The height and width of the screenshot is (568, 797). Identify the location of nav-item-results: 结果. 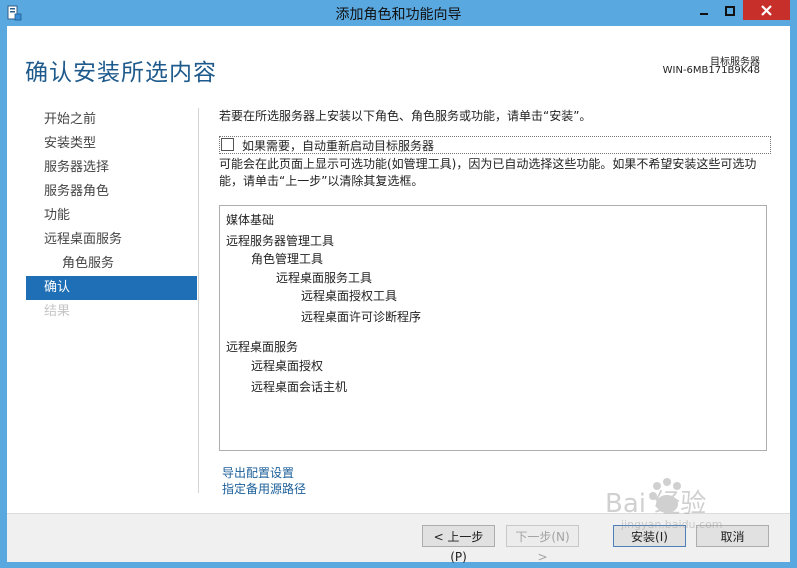
(57, 311).